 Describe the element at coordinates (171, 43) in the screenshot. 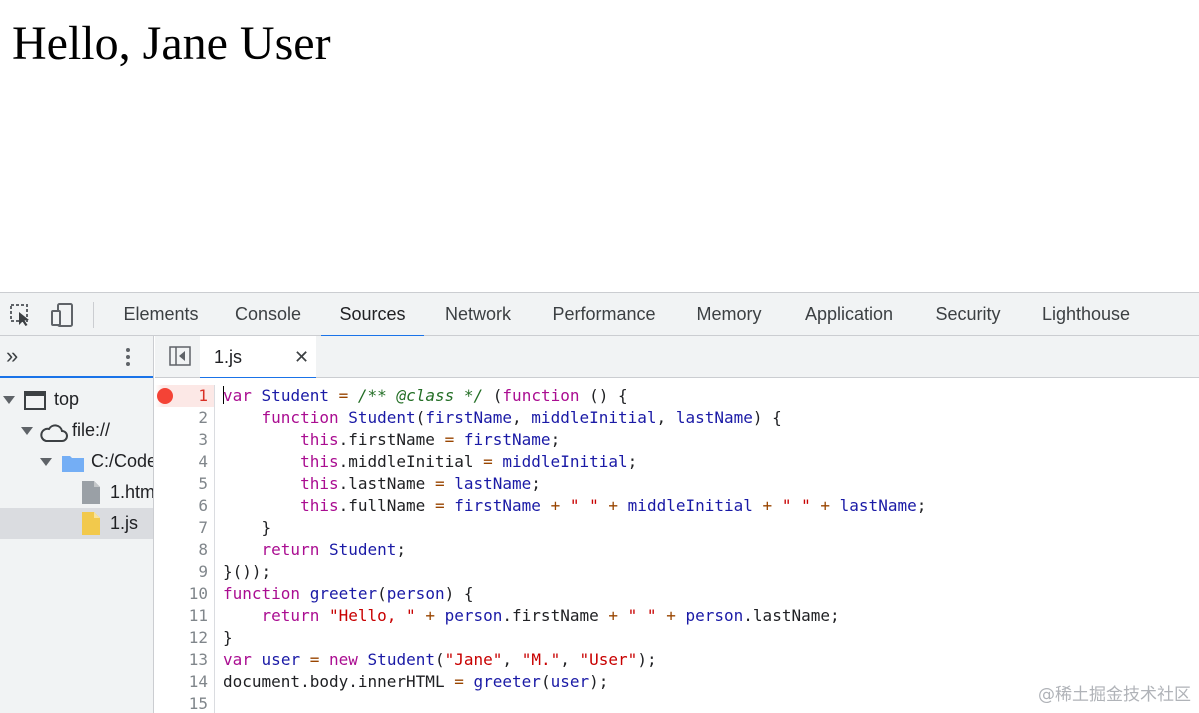

I see `page-heading: Hello, Jane User` at that location.